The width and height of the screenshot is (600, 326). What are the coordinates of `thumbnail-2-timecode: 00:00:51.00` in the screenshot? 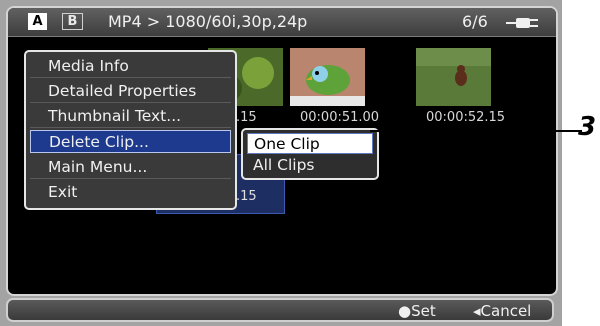 It's located at (340, 117).